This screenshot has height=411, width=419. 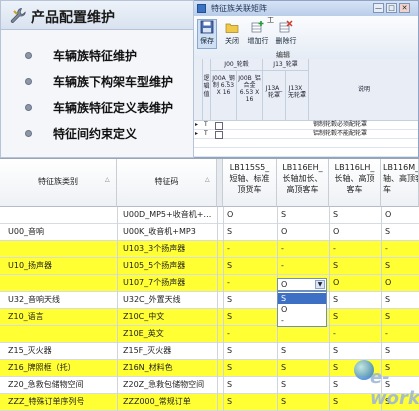 I want to click on delete-row-button: 删除行, so click(x=286, y=33).